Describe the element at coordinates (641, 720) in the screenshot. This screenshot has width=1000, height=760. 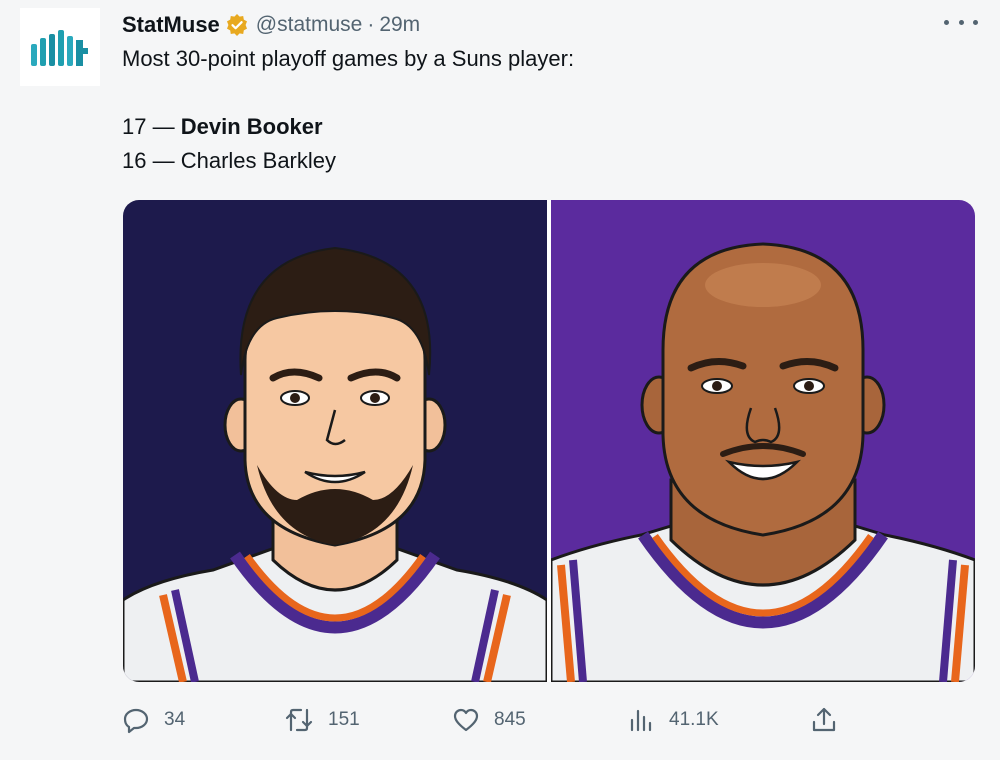
I see `views-icon` at that location.